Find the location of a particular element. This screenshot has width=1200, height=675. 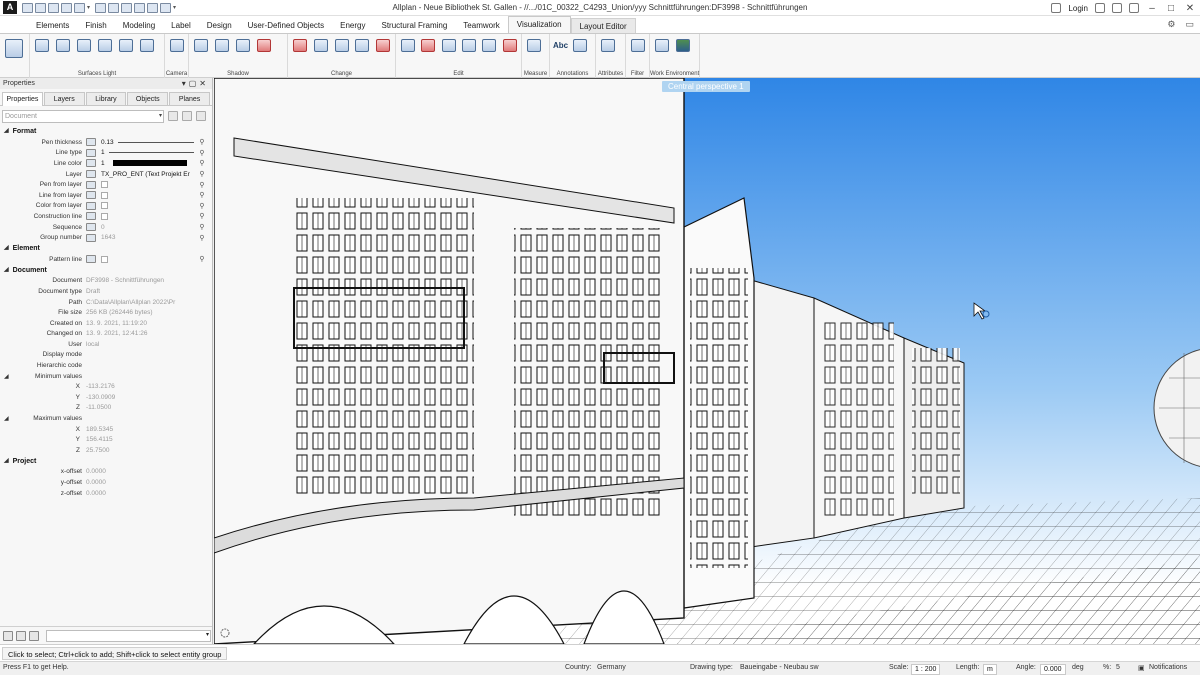

text-abc-icon: Abc is located at coordinates (560, 50).